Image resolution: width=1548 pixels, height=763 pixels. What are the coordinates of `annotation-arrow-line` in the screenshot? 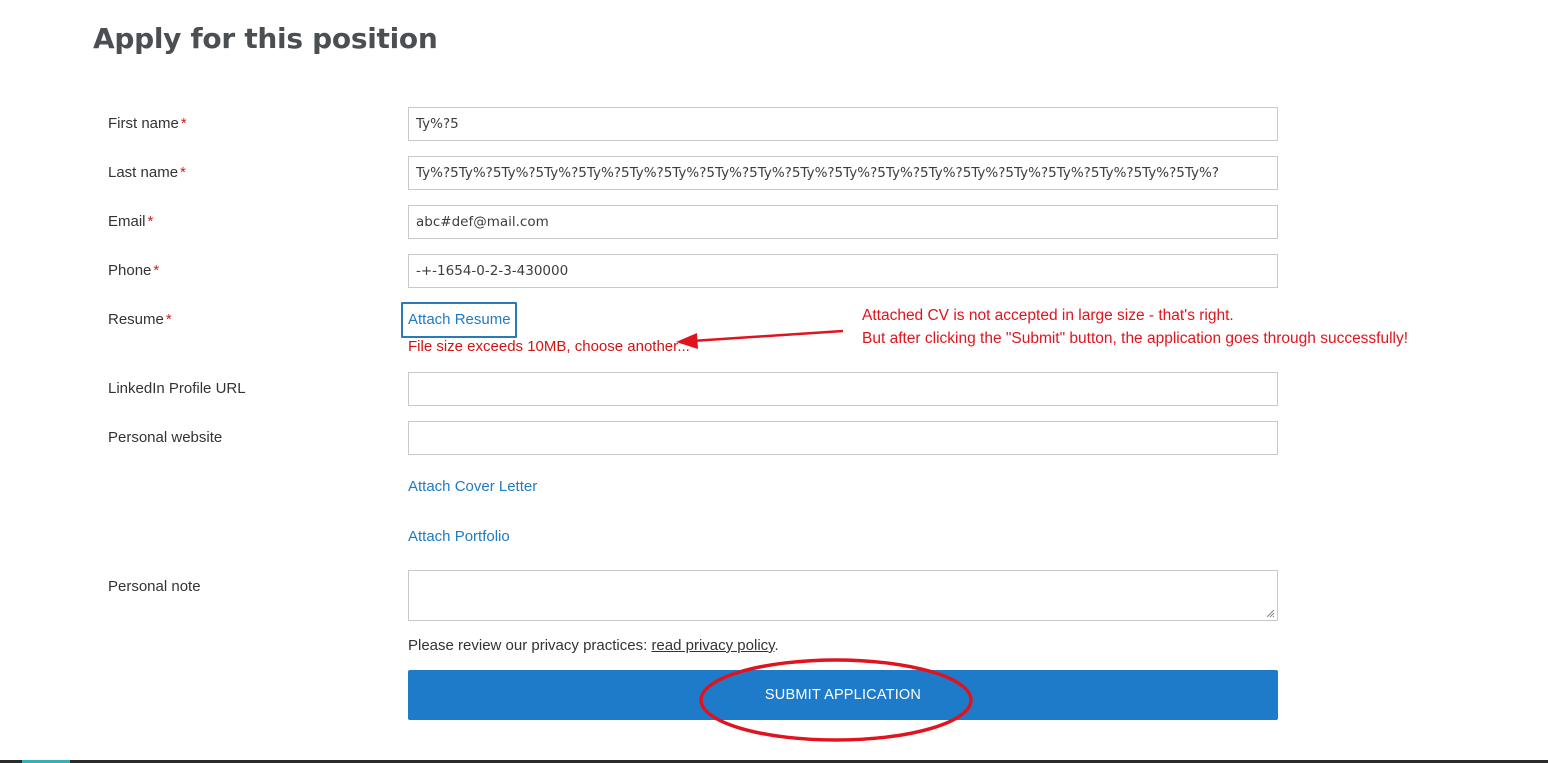 It's located at (767, 336).